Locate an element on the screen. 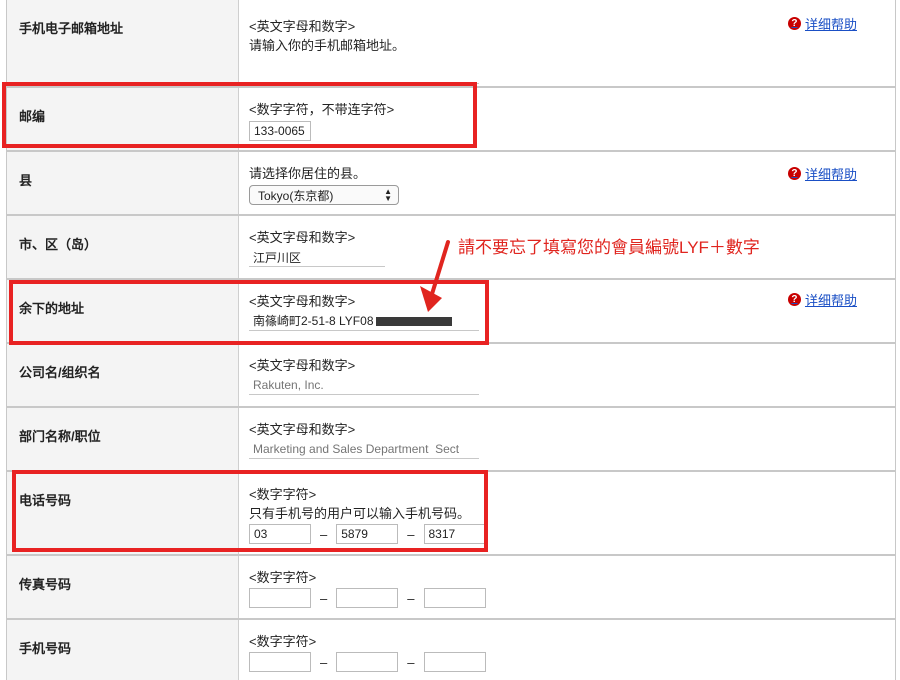 Image resolution: width=900 pixels, height=680 pixels. zip-highlight-box is located at coordinates (239, 115).